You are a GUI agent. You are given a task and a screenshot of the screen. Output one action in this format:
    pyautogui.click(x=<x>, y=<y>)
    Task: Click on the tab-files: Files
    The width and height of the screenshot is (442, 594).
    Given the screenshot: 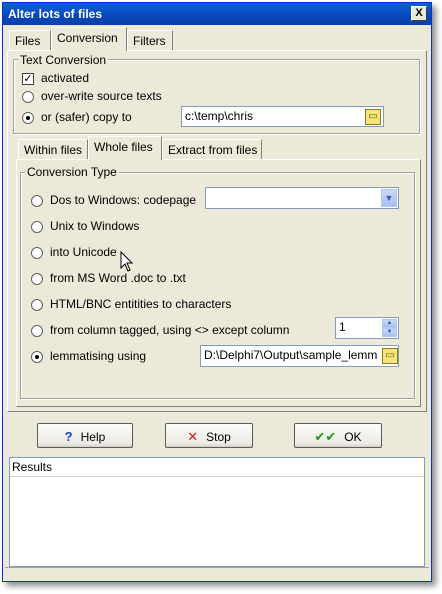 What is the action you would take?
    pyautogui.click(x=30, y=40)
    